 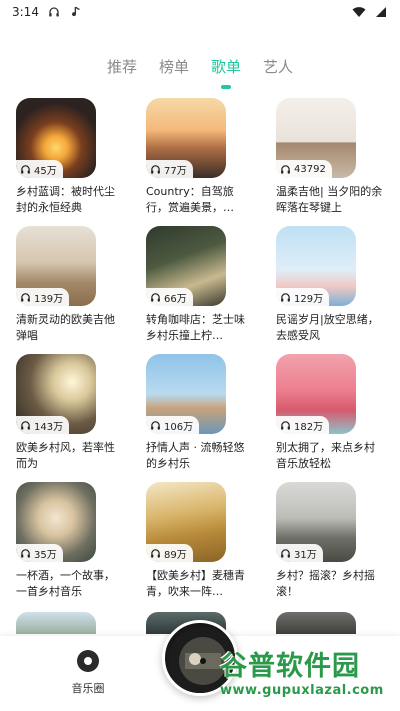 What do you see at coordinates (175, 555) in the screenshot?
I see `play-count: 89万` at bounding box center [175, 555].